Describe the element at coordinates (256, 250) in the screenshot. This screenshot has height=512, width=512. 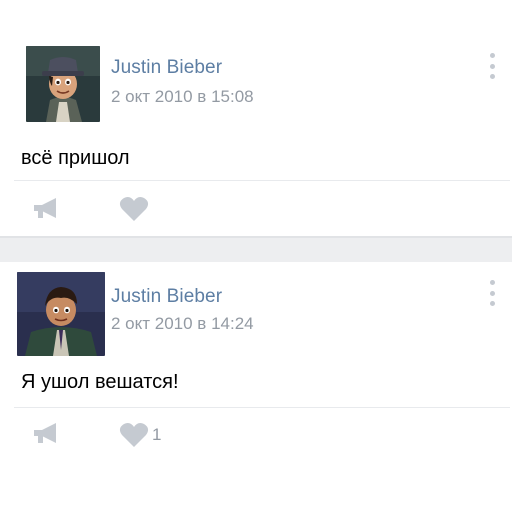
I see `post-separator` at that location.